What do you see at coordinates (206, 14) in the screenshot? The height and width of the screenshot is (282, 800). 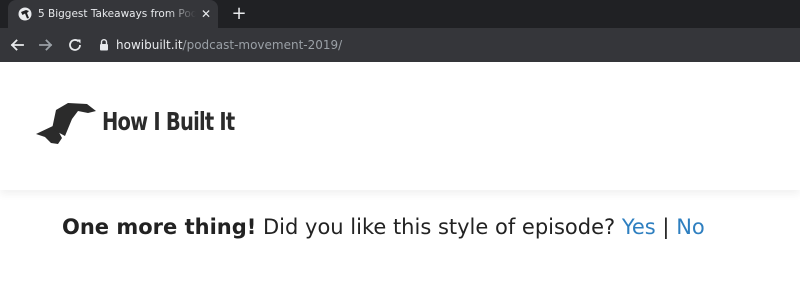 I see `tab-close-icon: ✕` at bounding box center [206, 14].